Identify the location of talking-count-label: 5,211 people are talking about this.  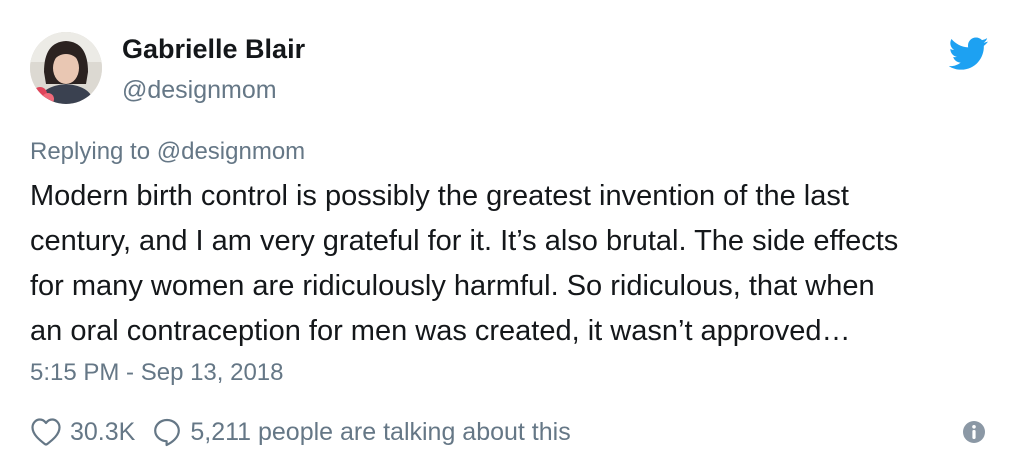
(380, 431).